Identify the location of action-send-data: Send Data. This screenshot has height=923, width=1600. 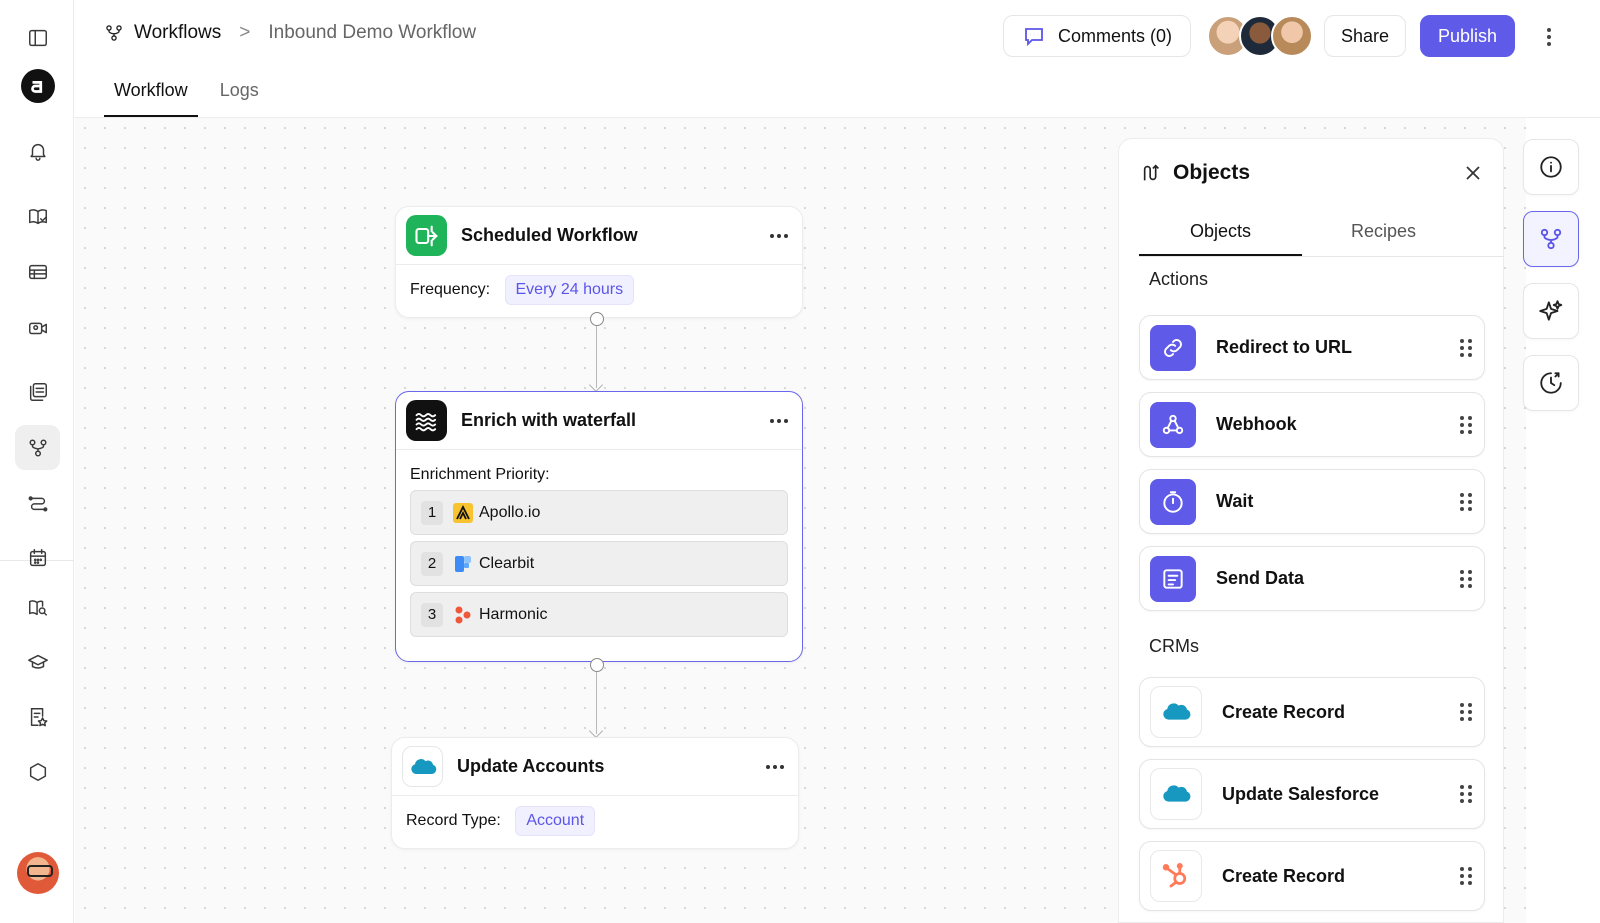
(1312, 578).